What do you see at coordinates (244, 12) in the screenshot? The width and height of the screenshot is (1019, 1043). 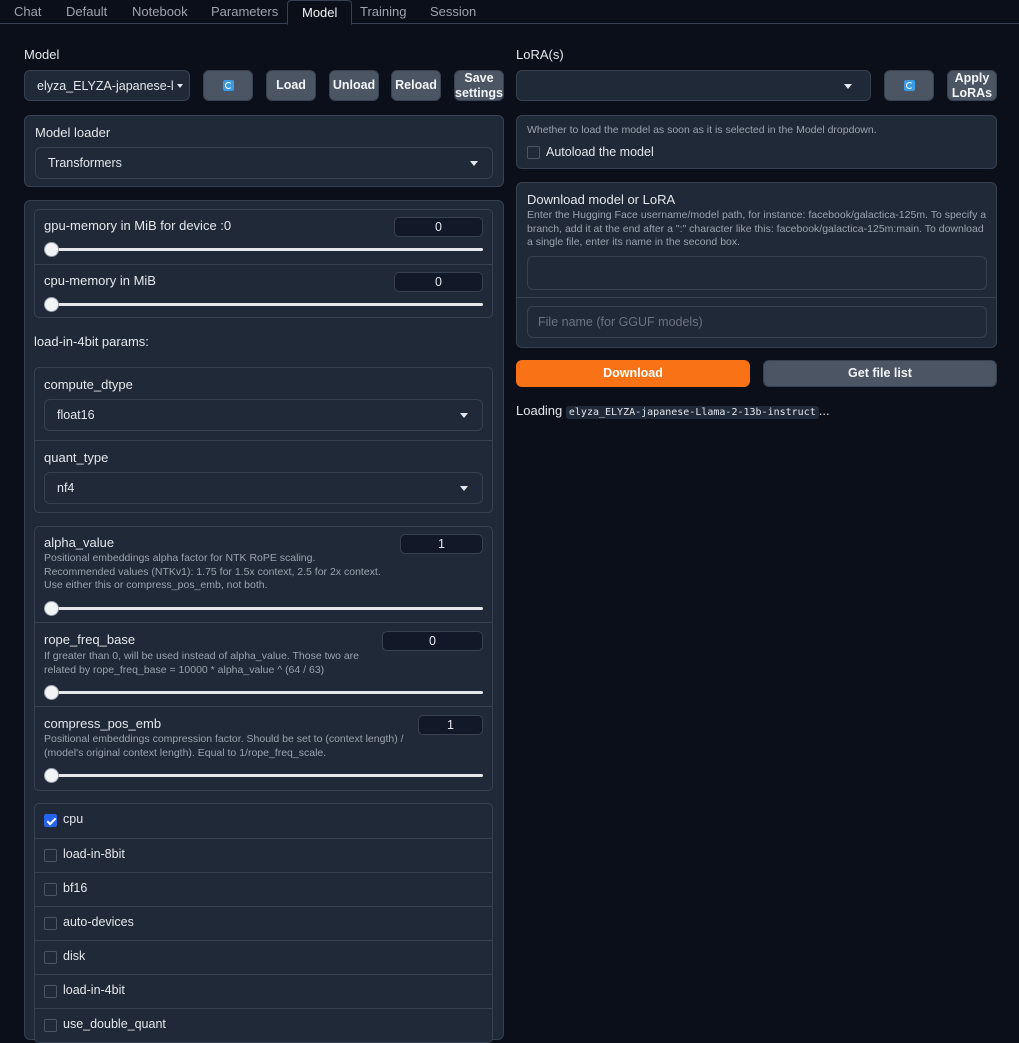 I see `tab-parameters: Parameters` at bounding box center [244, 12].